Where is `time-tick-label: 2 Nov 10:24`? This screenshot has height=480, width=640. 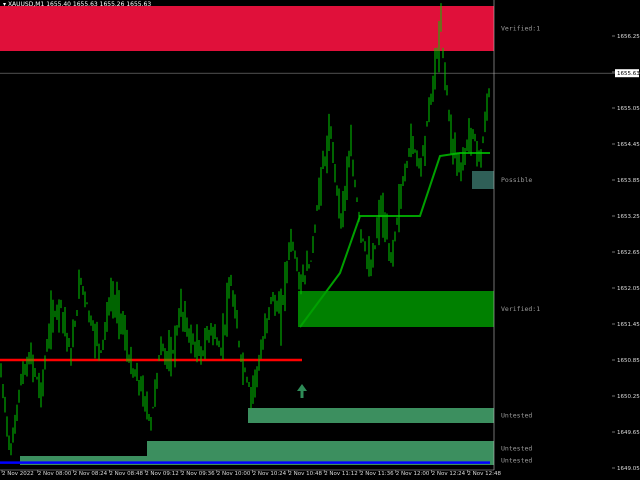 time-tick-label: 2 Nov 10:24 is located at coordinates (270, 474).